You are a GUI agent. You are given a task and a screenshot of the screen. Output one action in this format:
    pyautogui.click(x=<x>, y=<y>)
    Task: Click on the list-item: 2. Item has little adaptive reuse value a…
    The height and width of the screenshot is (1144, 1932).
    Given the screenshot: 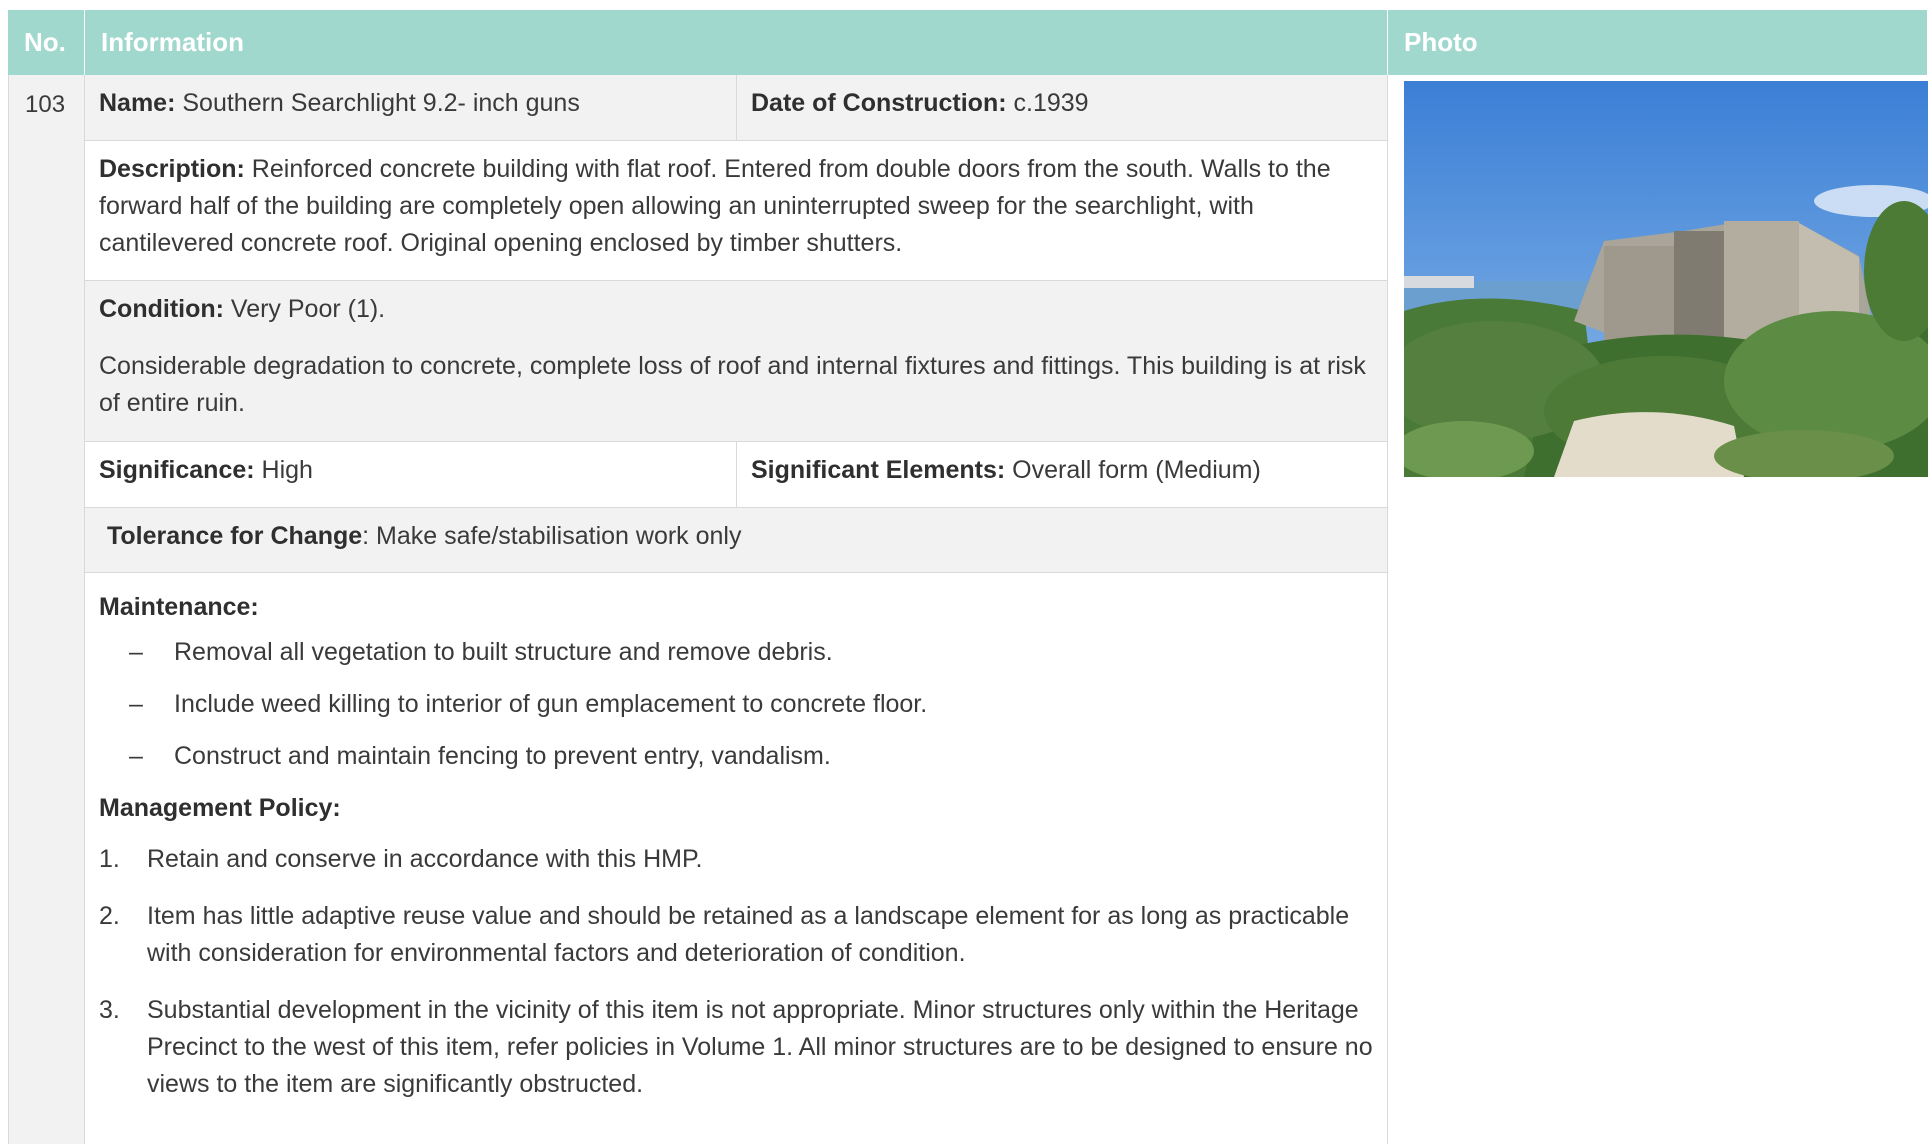 What is the action you would take?
    pyautogui.click(x=736, y=935)
    